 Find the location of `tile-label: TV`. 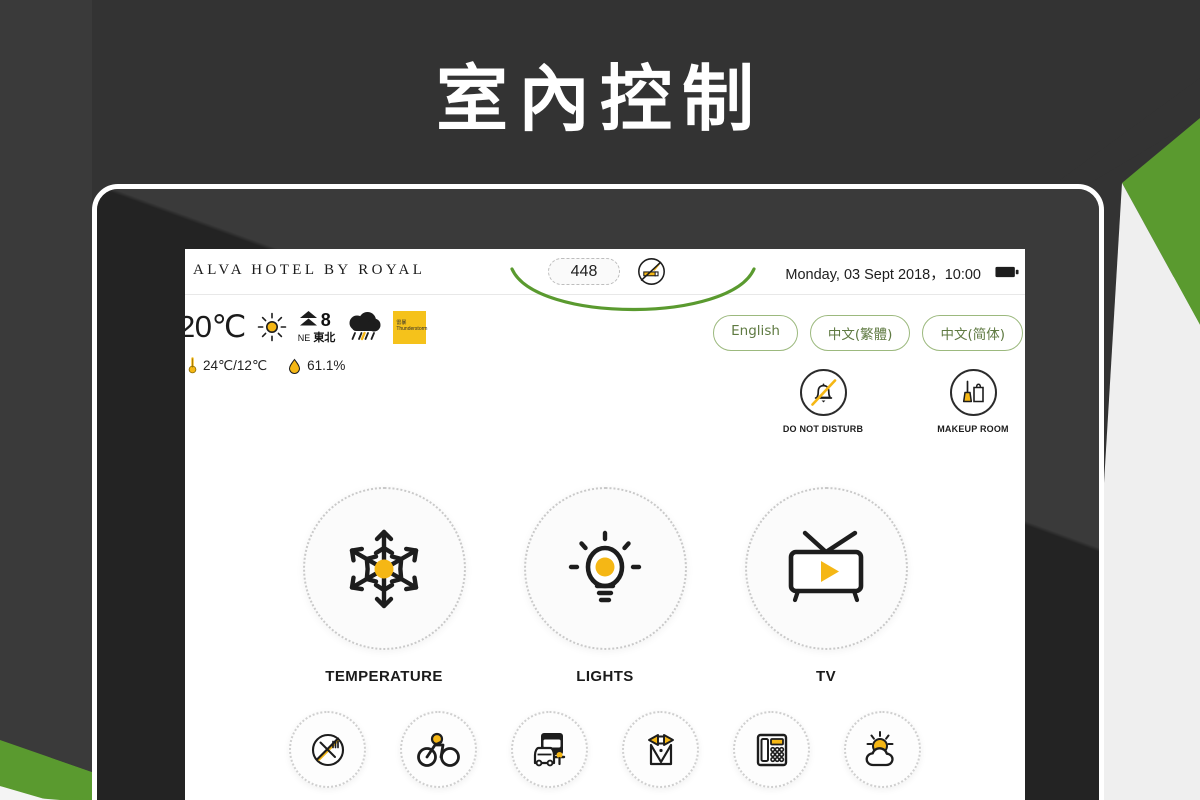

tile-label: TV is located at coordinates (826, 676).